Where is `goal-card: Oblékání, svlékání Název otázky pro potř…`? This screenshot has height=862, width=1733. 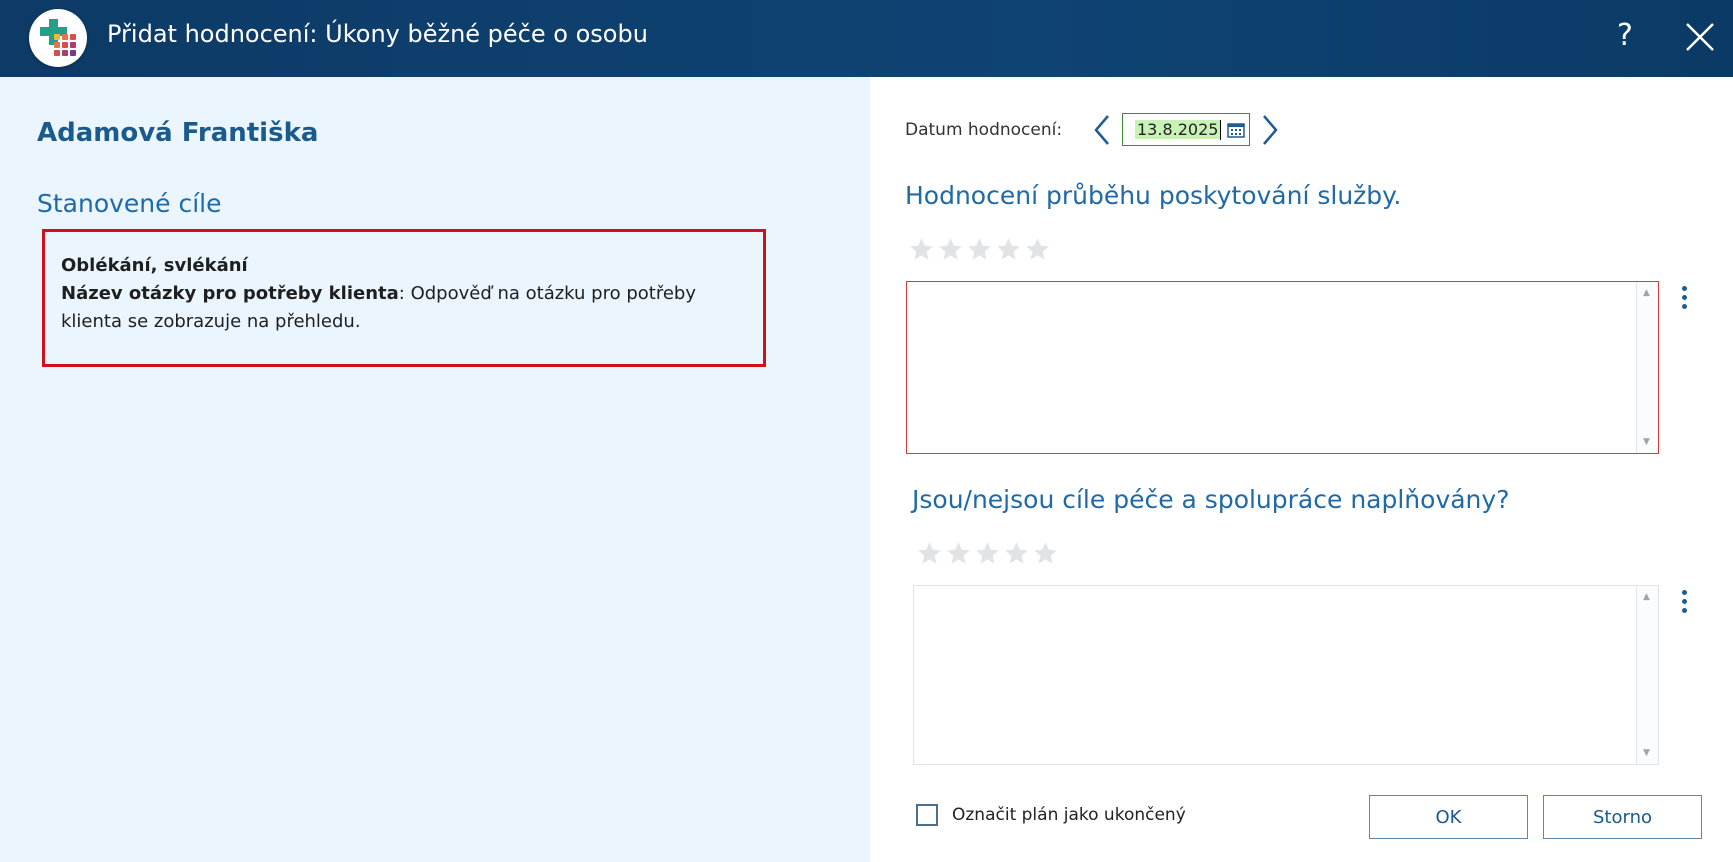 goal-card: Oblékání, svlékání Název otázky pro potř… is located at coordinates (404, 298).